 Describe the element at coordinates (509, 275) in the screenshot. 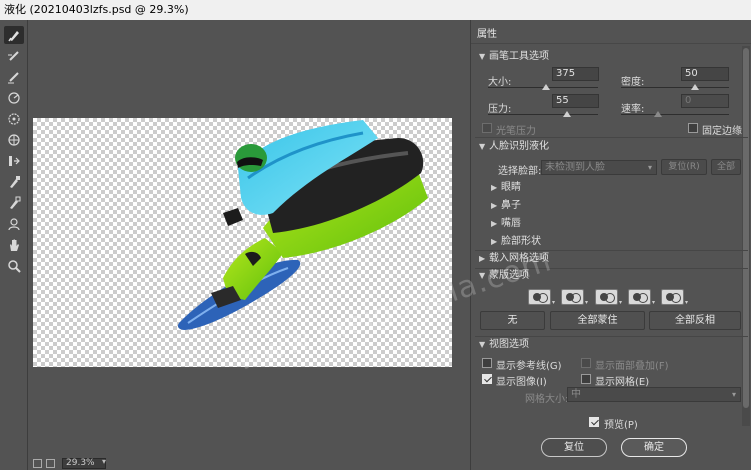

I see `mask-options-title: 蒙版选项` at that location.